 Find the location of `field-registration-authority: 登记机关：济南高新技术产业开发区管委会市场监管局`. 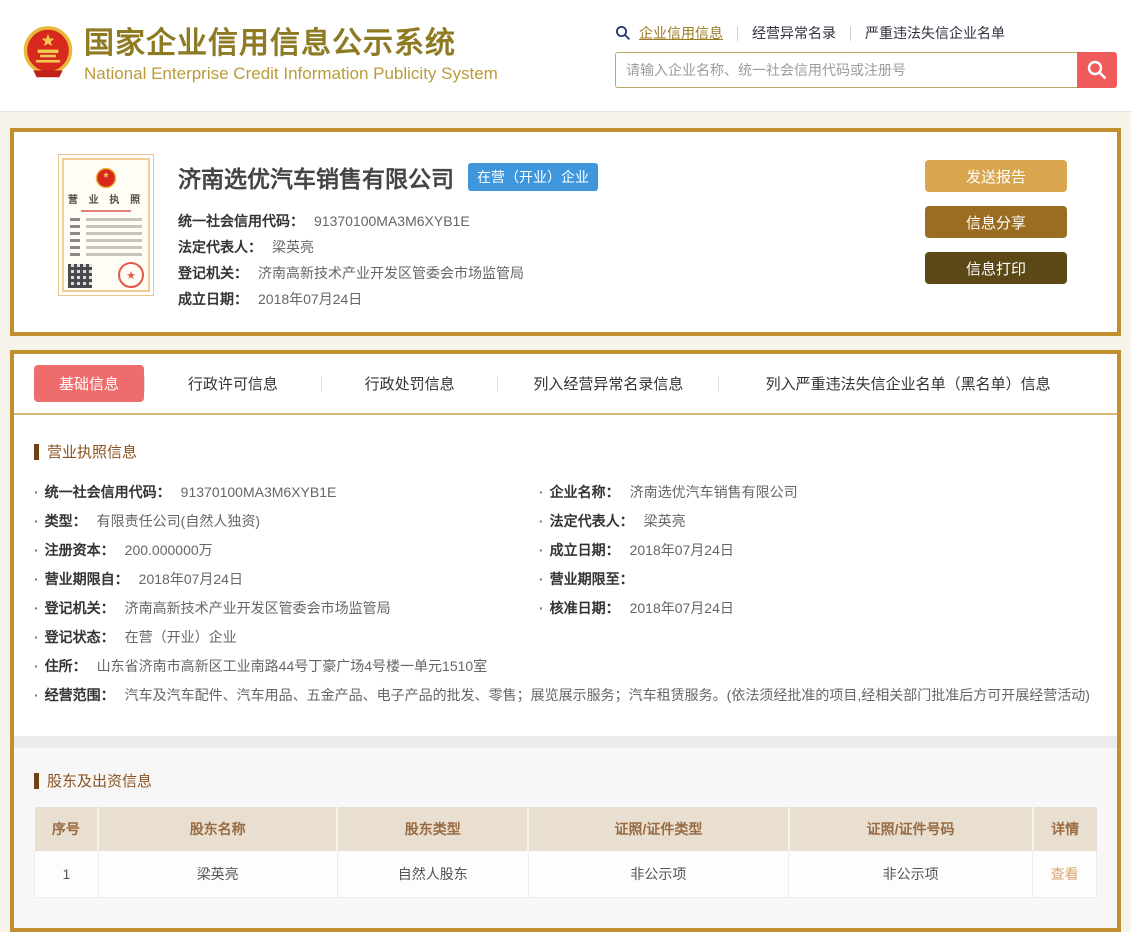

field-registration-authority: 登记机关：济南高新技术产业开发区管委会市场监管局 is located at coordinates (286, 608).